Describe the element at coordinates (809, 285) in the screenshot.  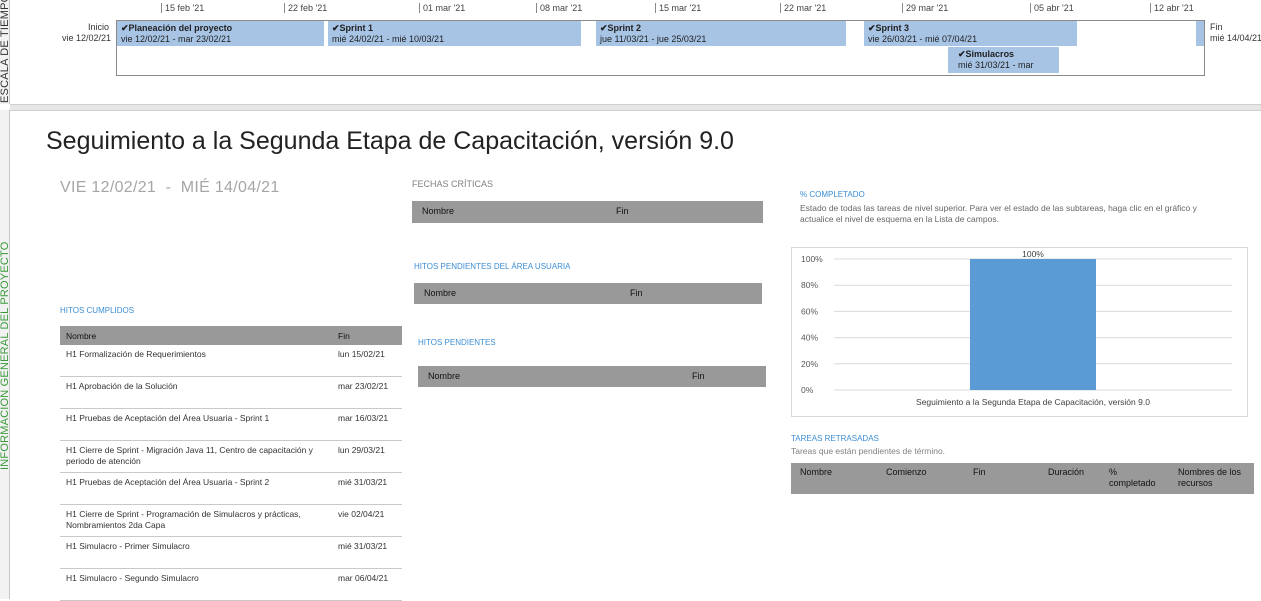
I see `chart-y-tick-label: 80%` at that location.